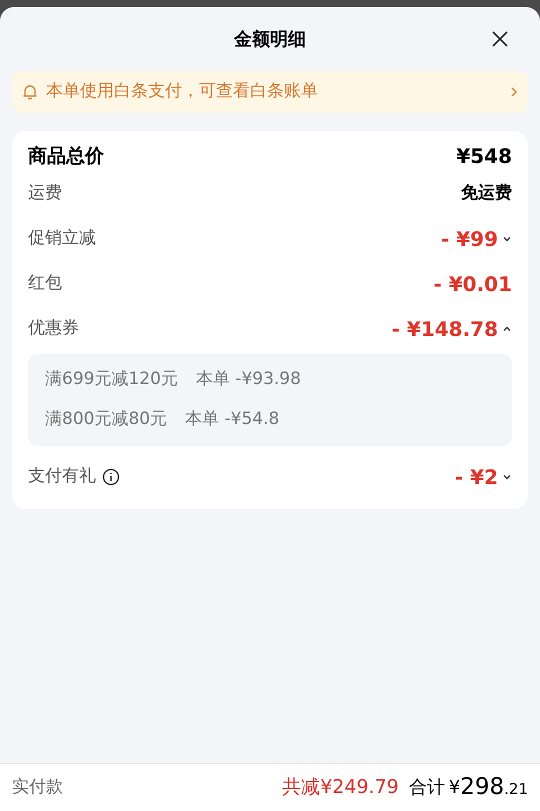 This screenshot has height=811, width=540. Describe the element at coordinates (62, 238) in the screenshot. I see `row-label: 促销立减` at that location.